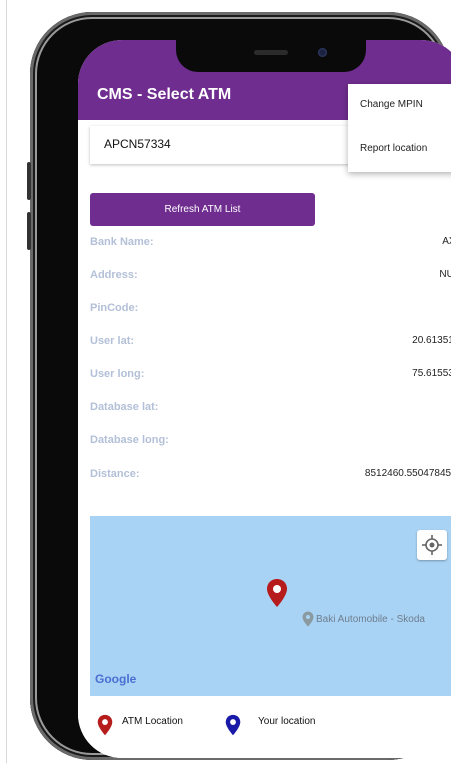 The width and height of the screenshot is (451, 763). Describe the element at coordinates (370, 619) in the screenshot. I see `map-place-label: Baki Automobile - Skoda` at that location.